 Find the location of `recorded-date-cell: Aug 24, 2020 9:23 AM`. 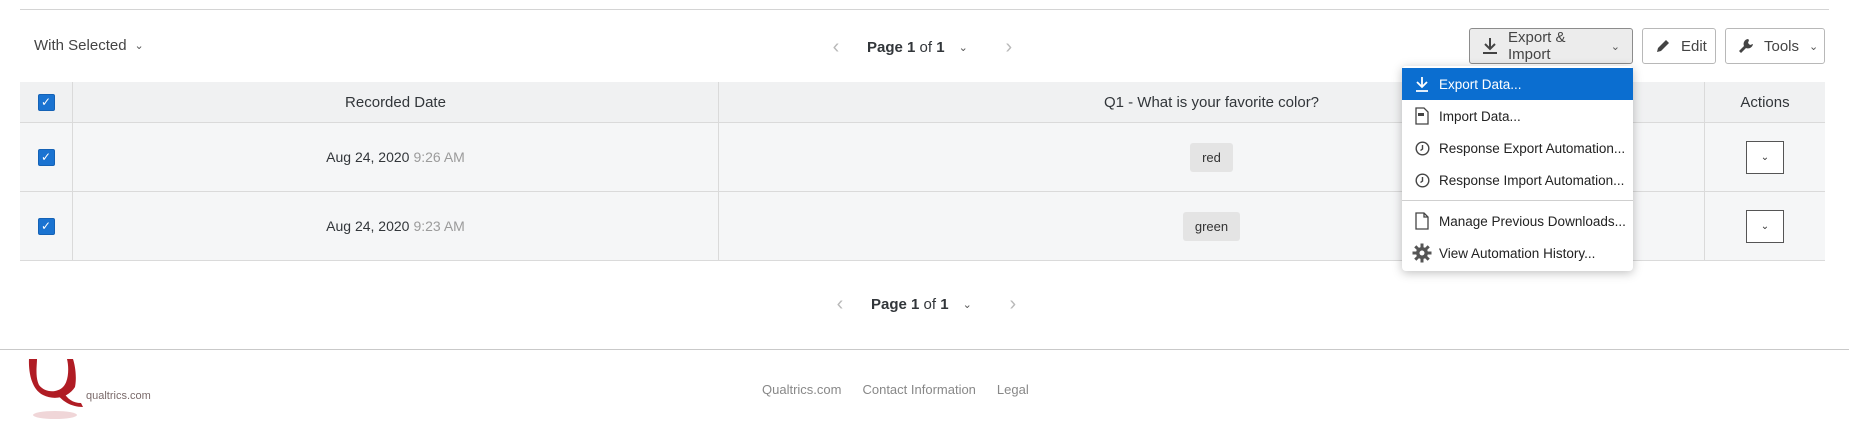

recorded-date-cell: Aug 24, 2020 9:23 AM is located at coordinates (396, 226).